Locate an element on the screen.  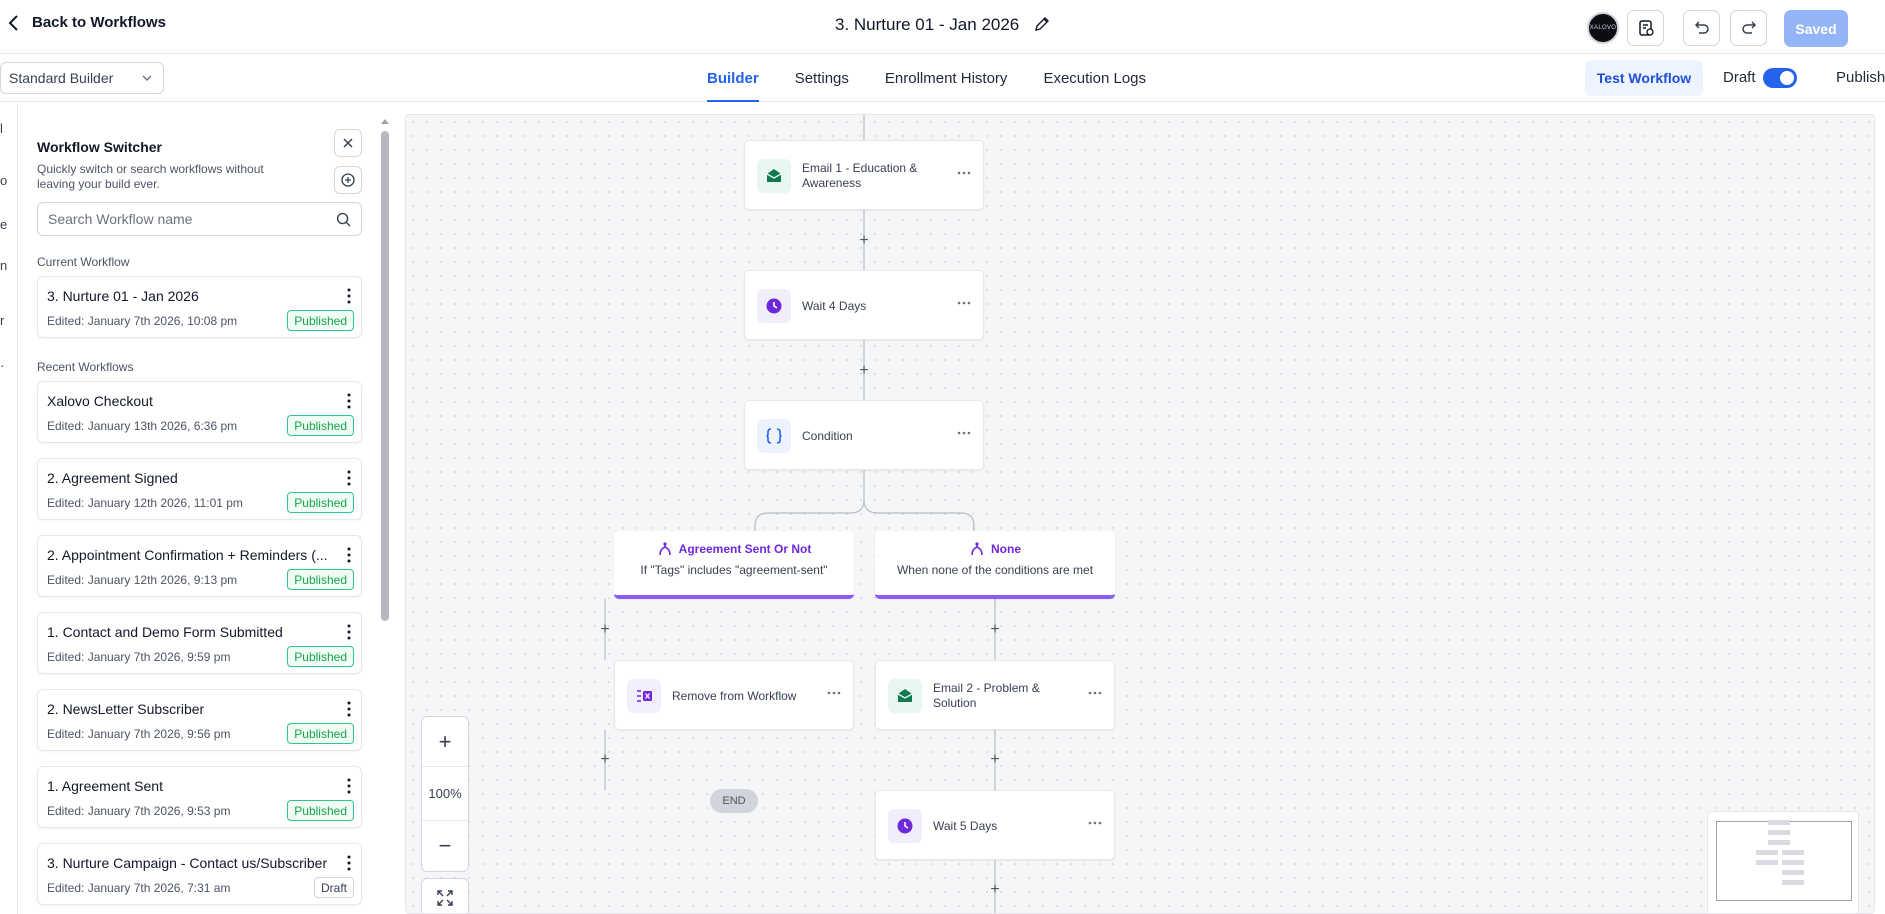
workflow-name: 1. Contact and Demo Form Submitted is located at coordinates (165, 632).